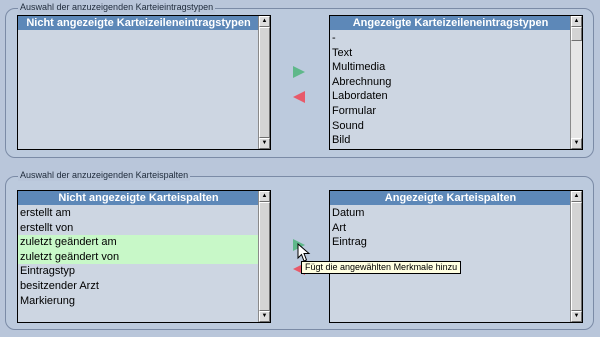 Image resolution: width=600 pixels, height=337 pixels. I want to click on list-item: Labordaten, so click(360, 96).